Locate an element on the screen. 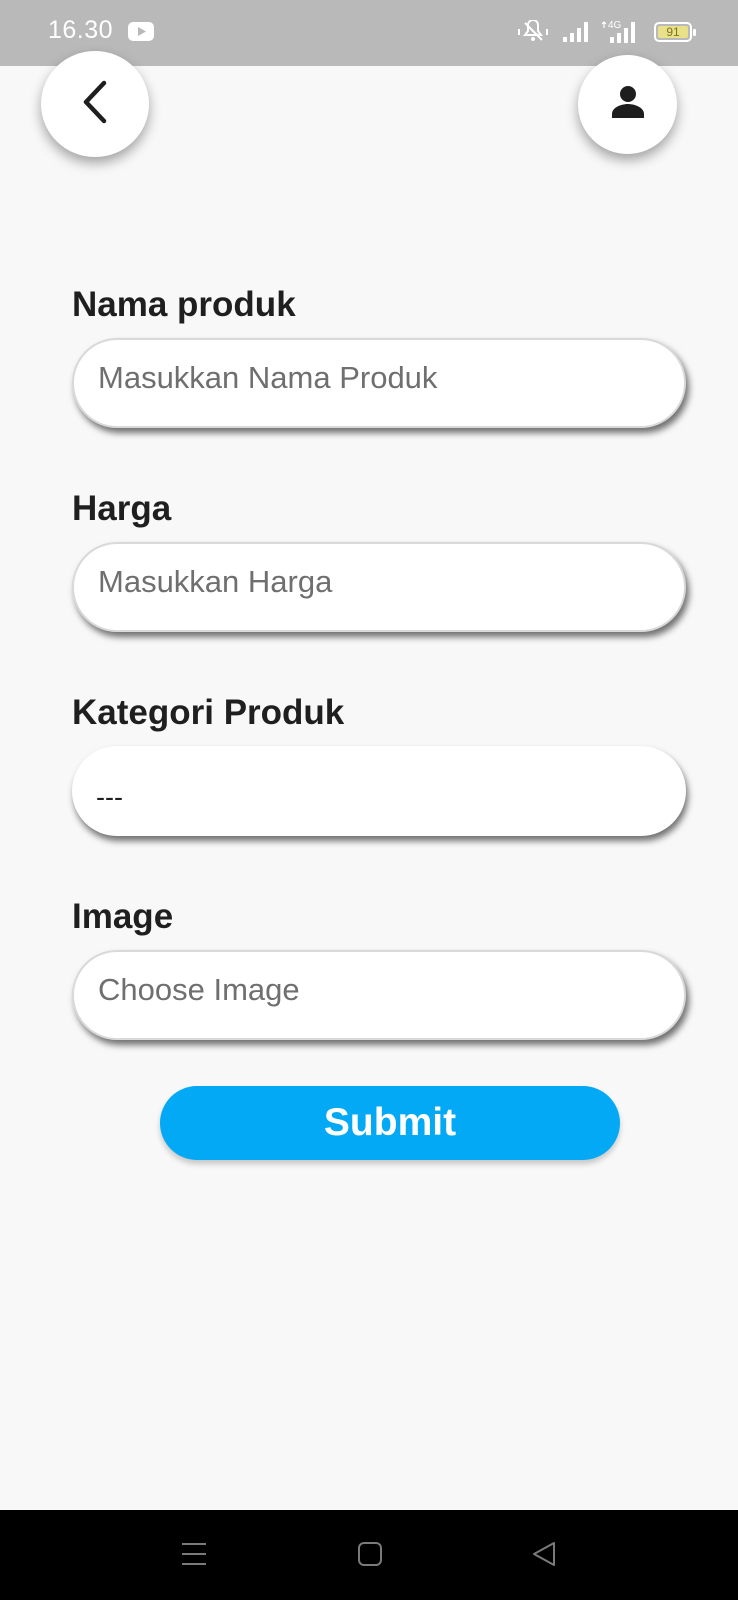  price-field-box is located at coordinates (379, 587).